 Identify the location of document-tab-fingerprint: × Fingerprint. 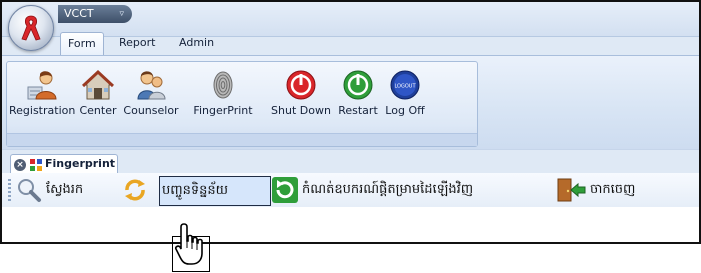
(64, 164).